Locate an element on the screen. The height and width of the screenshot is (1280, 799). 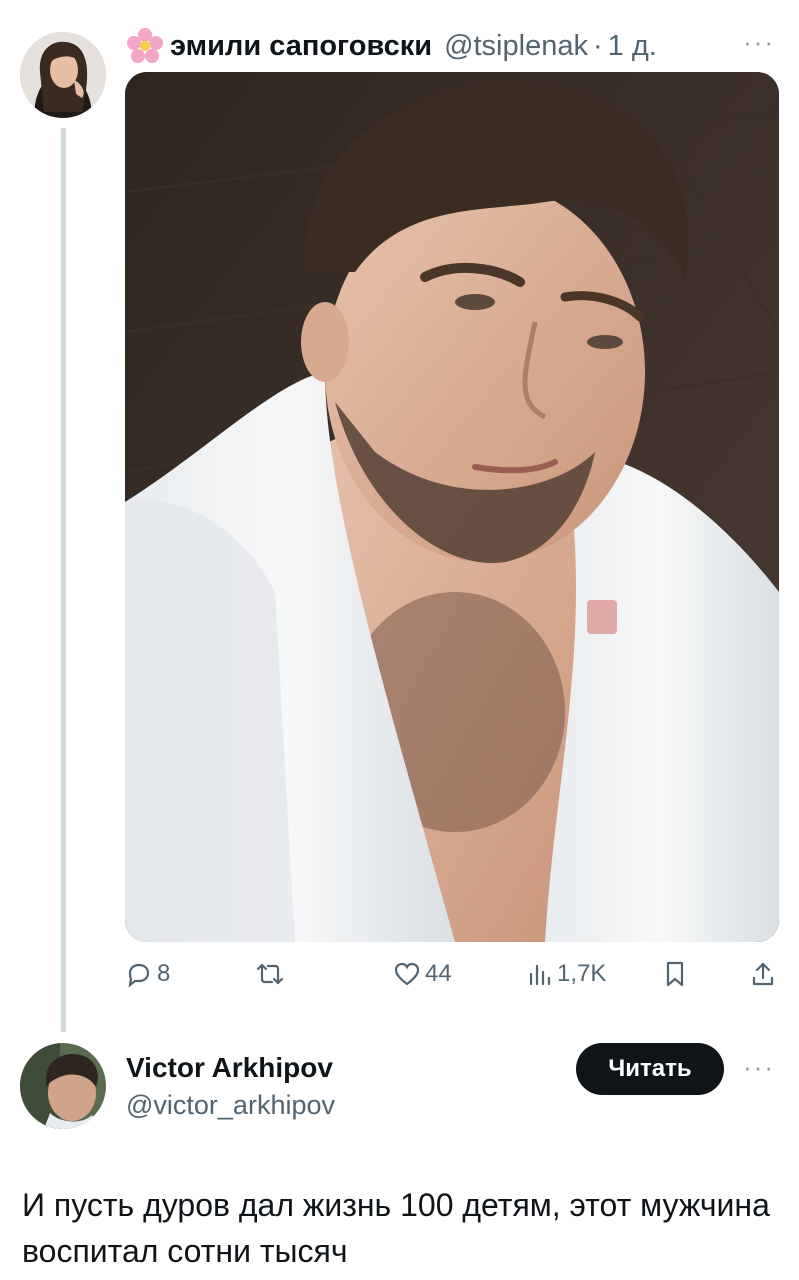
tweet-time: 1 д. is located at coordinates (632, 46).